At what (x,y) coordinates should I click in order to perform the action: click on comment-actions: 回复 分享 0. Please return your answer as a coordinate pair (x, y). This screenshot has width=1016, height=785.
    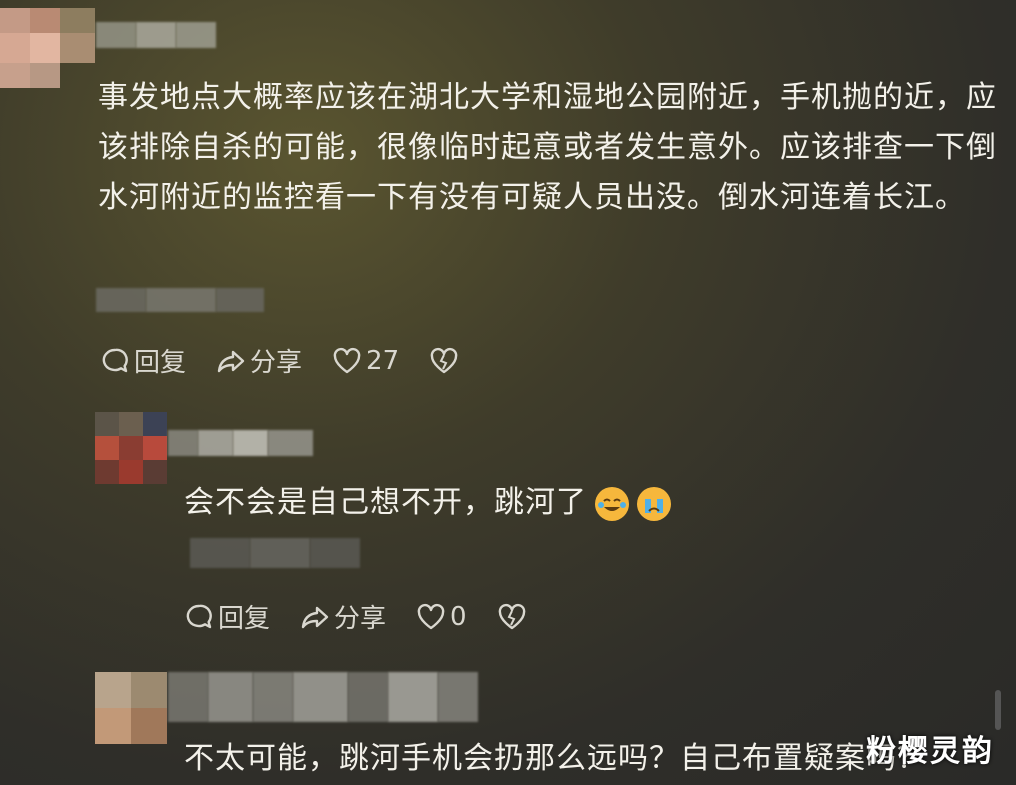
    Looking at the image, I should click on (372, 616).